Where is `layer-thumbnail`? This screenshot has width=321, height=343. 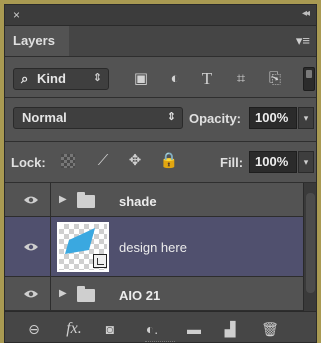 layer-thumbnail is located at coordinates (83, 247).